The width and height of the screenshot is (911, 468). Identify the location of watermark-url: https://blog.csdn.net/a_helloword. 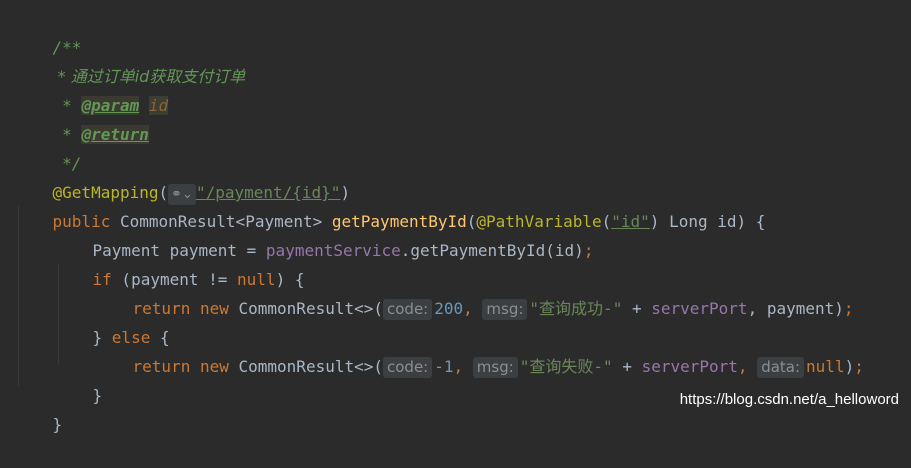
(789, 399).